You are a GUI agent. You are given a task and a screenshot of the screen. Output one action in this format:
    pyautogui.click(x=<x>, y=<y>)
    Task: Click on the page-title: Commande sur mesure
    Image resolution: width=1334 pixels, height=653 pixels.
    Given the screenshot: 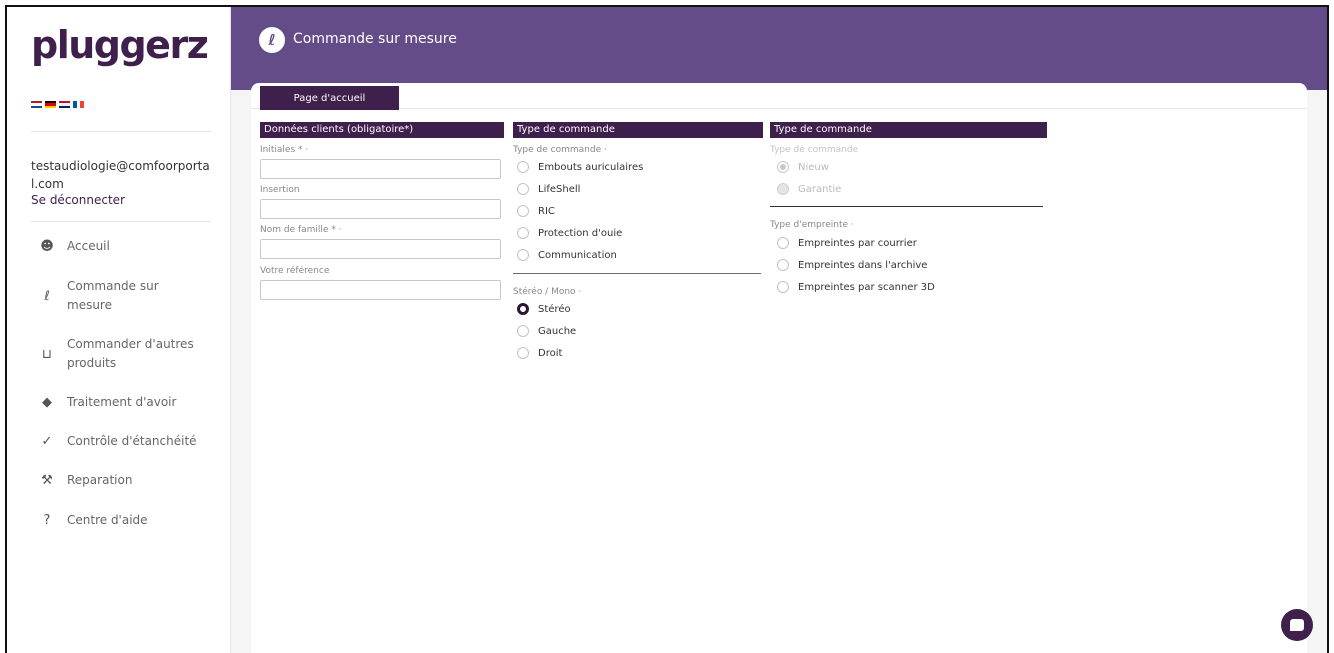 What is the action you would take?
    pyautogui.click(x=375, y=39)
    